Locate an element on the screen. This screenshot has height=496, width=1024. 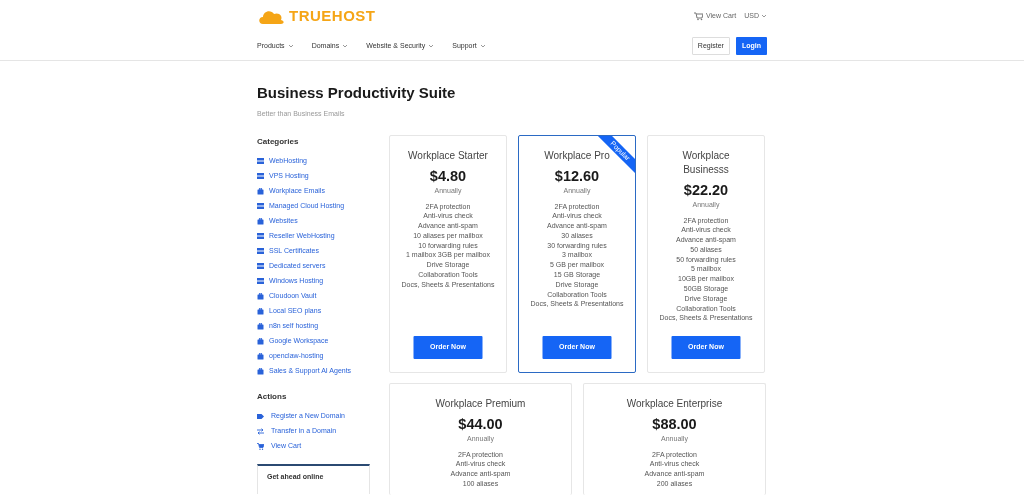
plan-price: $4.80 is located at coordinates (448, 175).